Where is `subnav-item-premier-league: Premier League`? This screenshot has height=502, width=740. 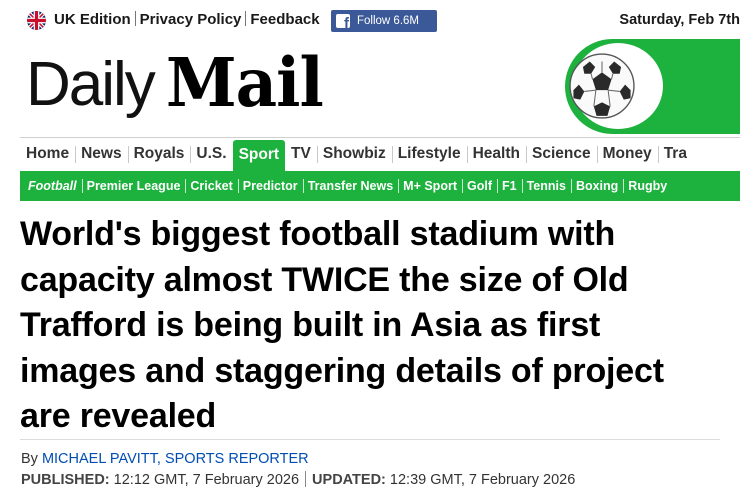
subnav-item-premier-league: Premier League is located at coordinates (133, 186).